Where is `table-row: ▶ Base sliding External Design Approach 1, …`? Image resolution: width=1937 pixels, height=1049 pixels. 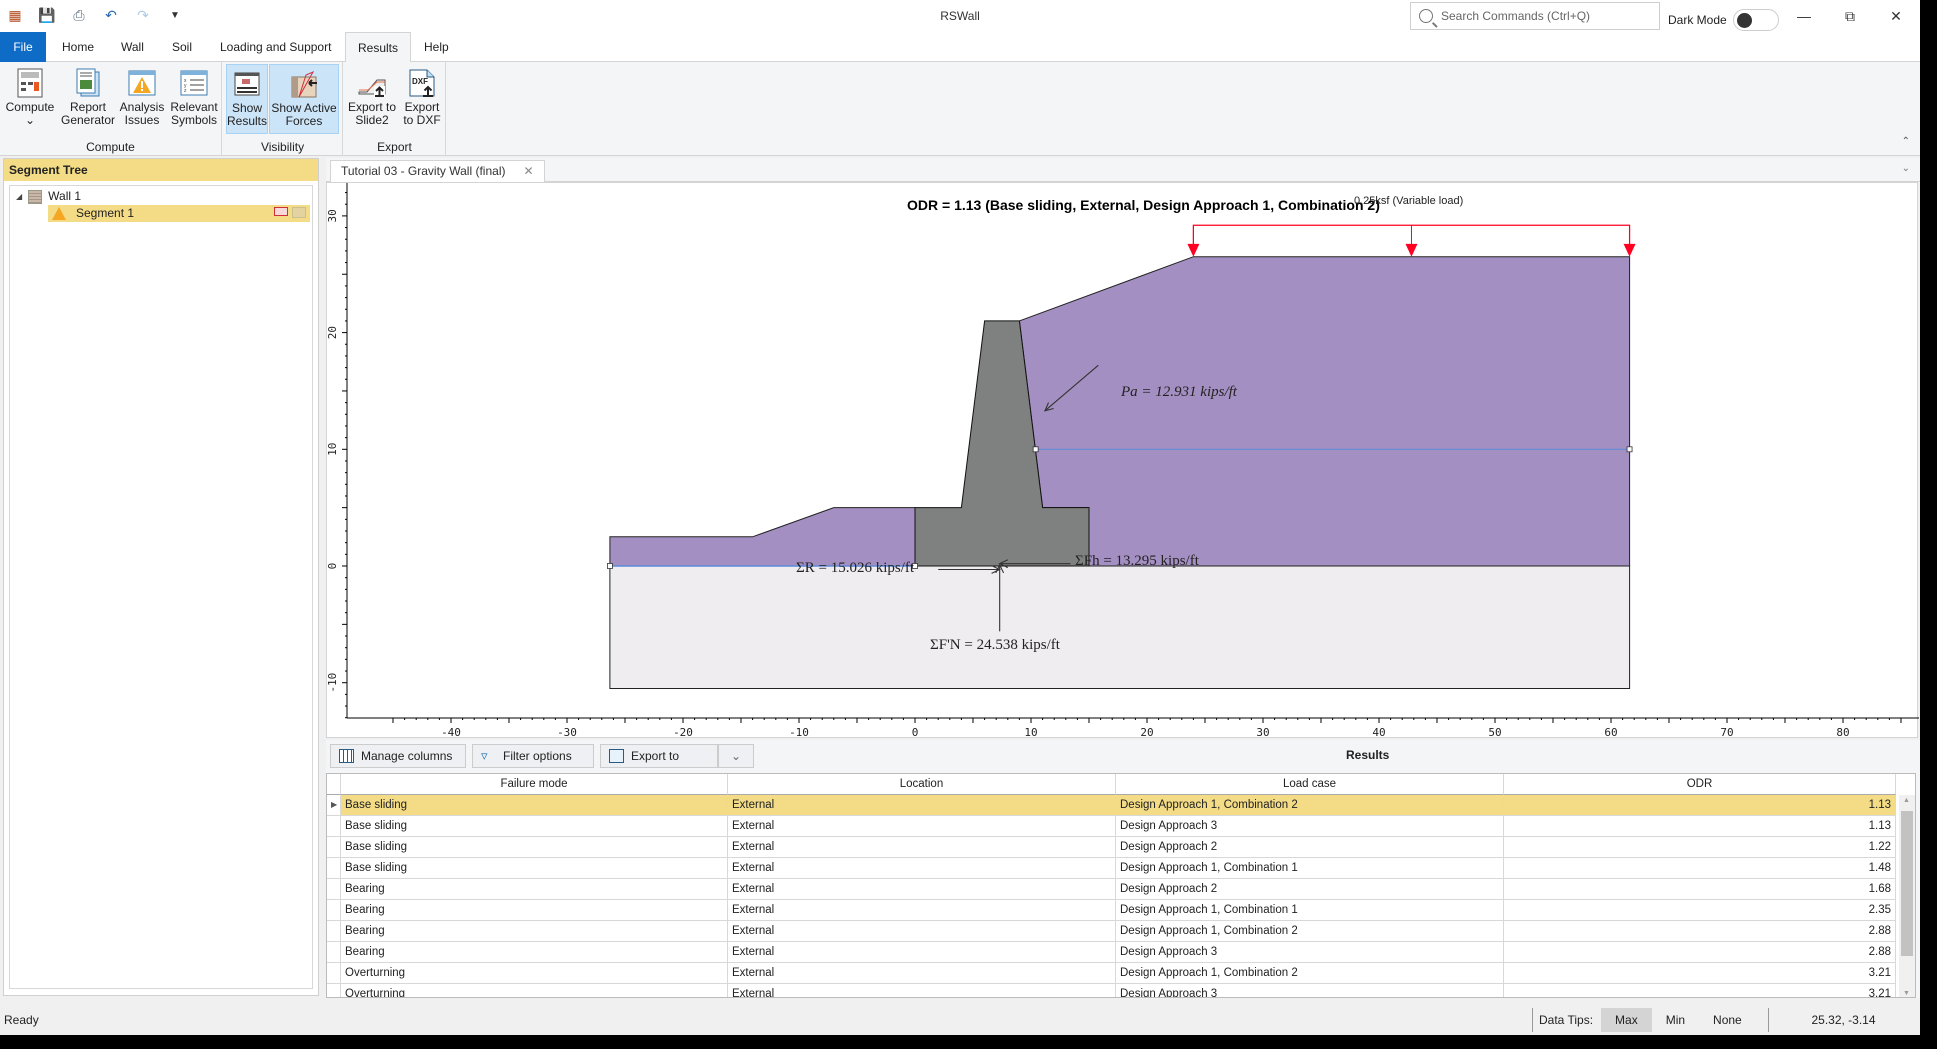 table-row: ▶ Base sliding External Design Approach 1, … is located at coordinates (1121, 805).